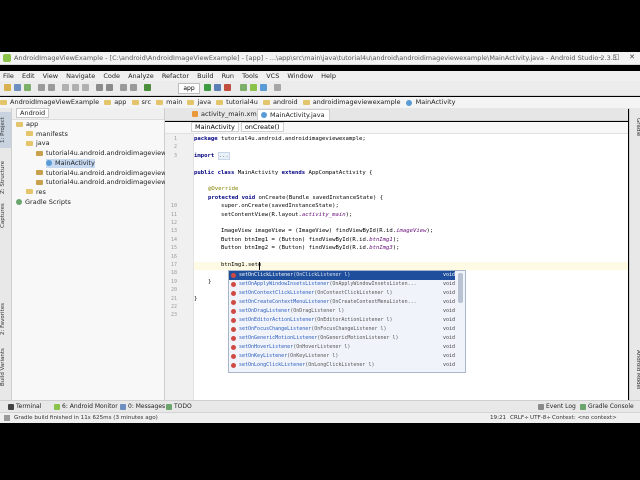  Describe the element at coordinates (460, 288) in the screenshot. I see `completion-scrollbar` at that location.